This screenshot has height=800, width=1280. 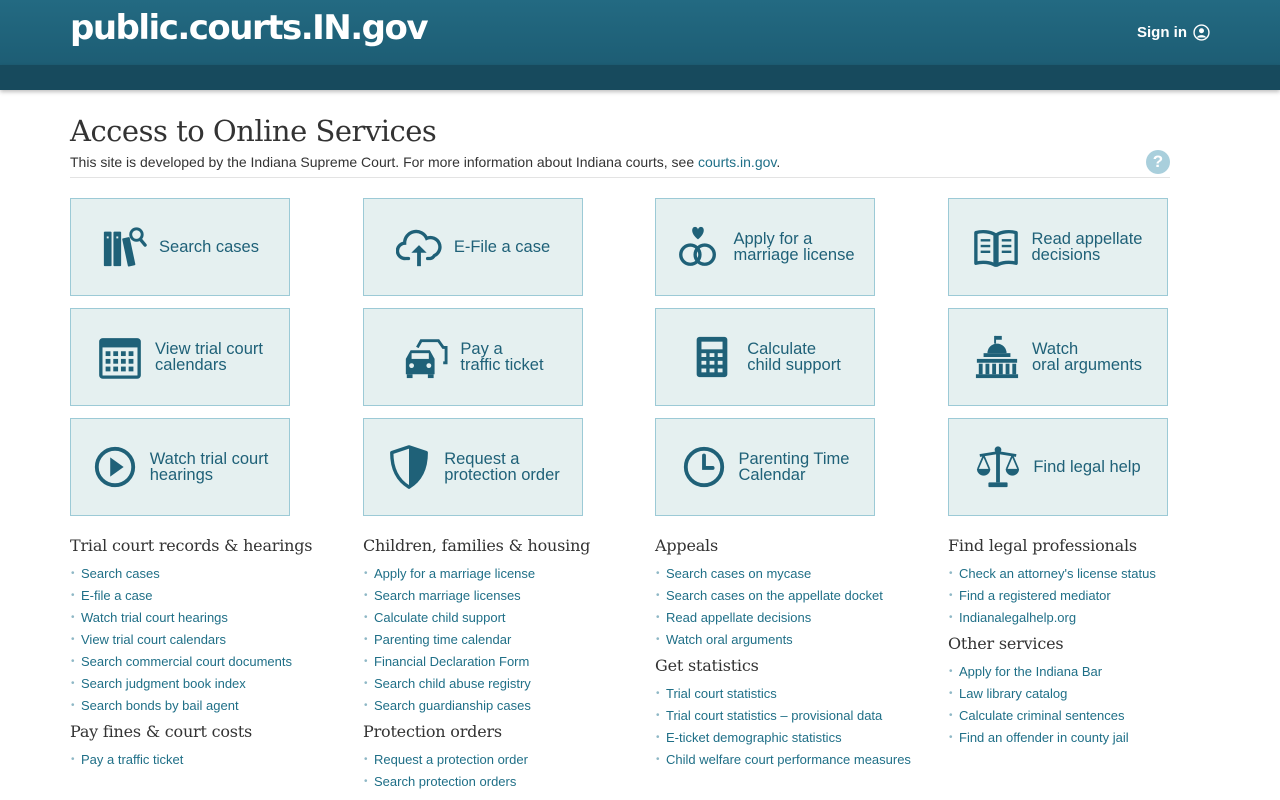 I want to click on tile-search-cases: Search cases, so click(x=180, y=247).